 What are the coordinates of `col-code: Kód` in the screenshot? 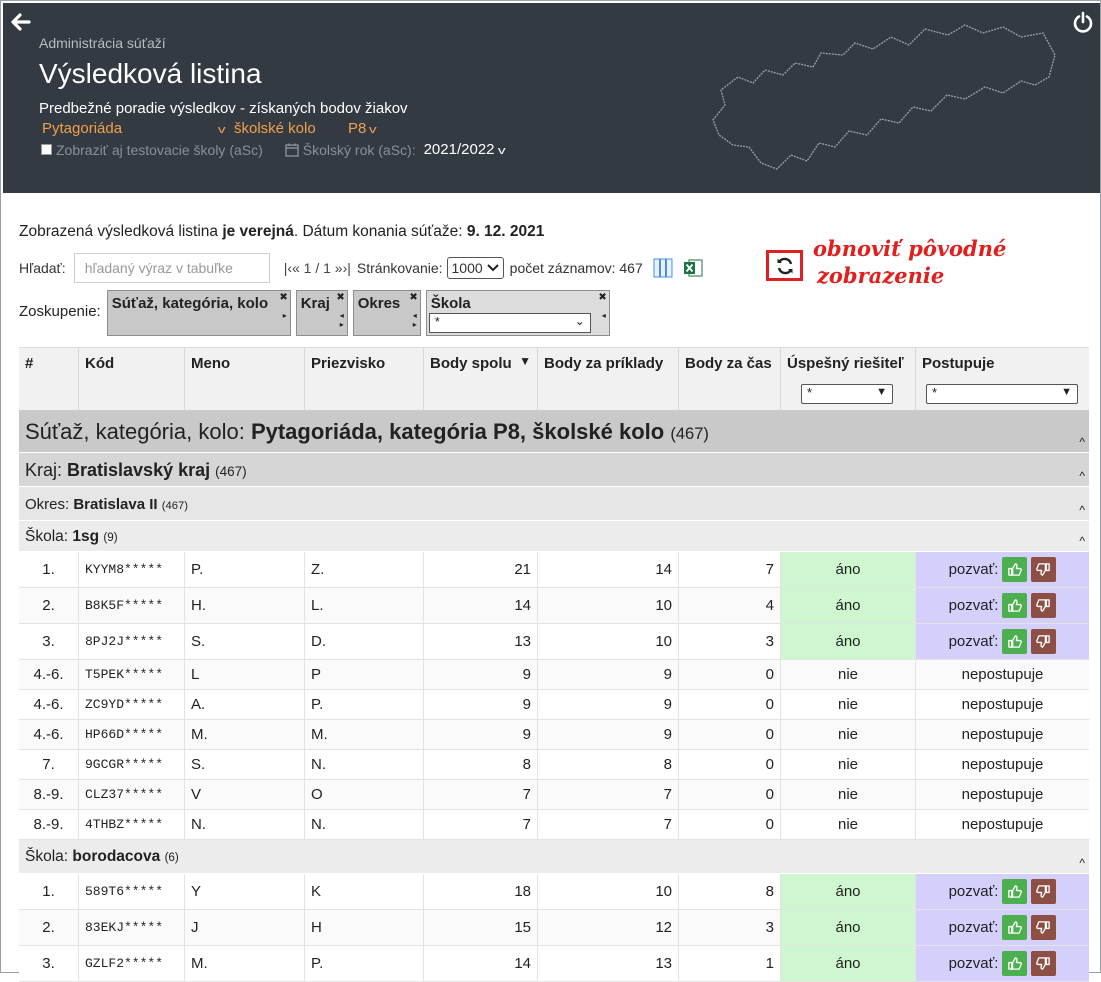 It's located at (132, 379).